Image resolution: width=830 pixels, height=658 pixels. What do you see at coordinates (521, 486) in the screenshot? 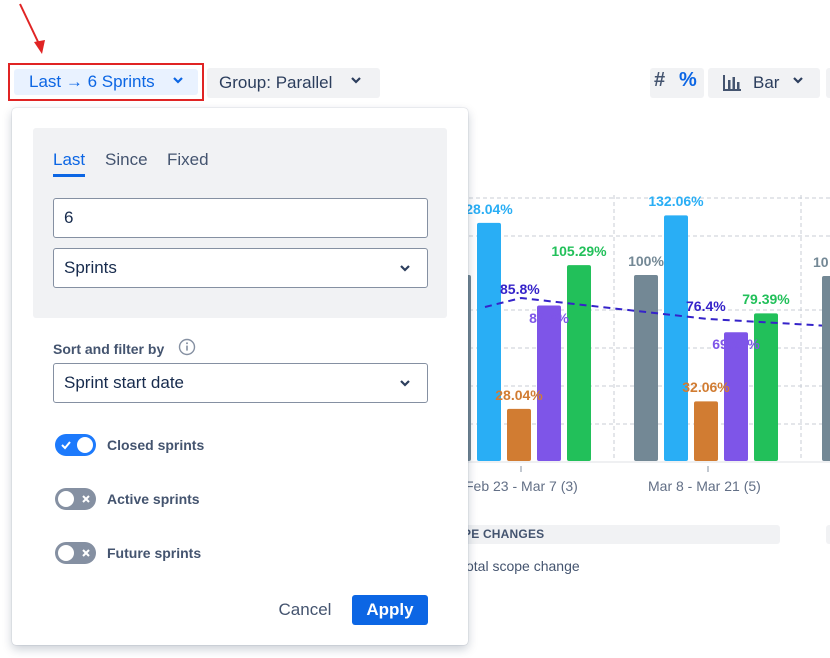
I see `x-tick-label: Feb 23 - Mar 7 (3)` at bounding box center [521, 486].